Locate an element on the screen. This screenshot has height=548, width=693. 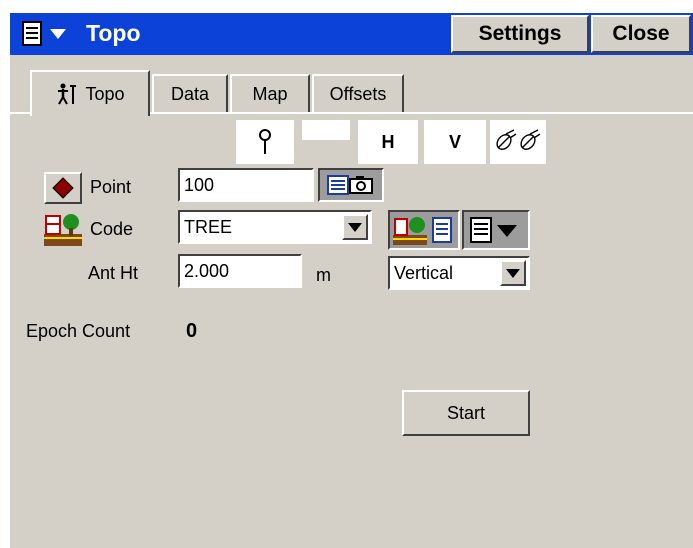
code-menu-button is located at coordinates (496, 230).